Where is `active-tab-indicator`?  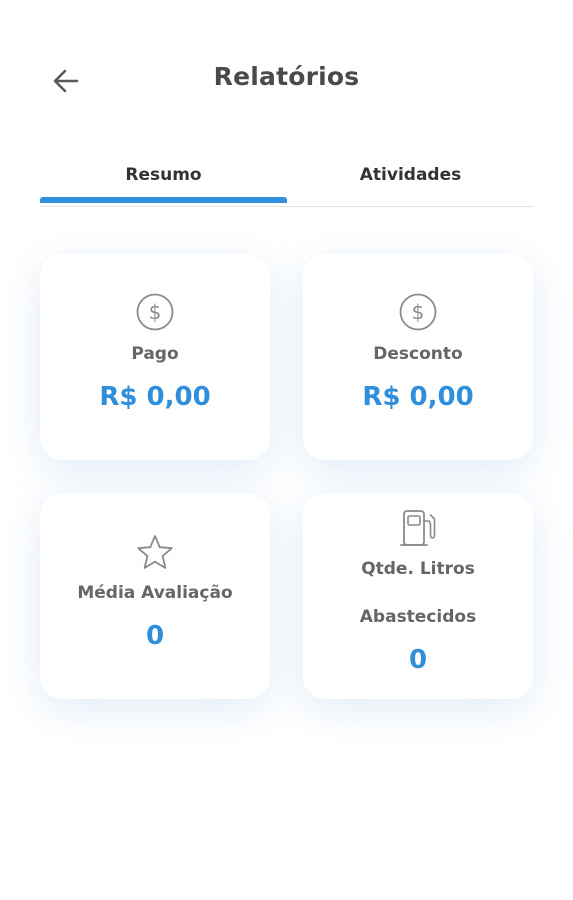 active-tab-indicator is located at coordinates (163, 200).